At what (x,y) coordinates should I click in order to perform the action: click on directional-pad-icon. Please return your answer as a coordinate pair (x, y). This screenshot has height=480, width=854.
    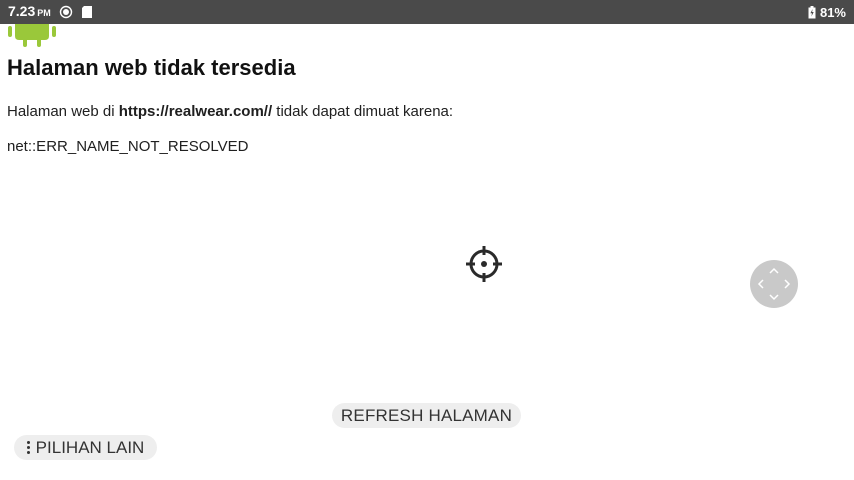
    Looking at the image, I should click on (774, 284).